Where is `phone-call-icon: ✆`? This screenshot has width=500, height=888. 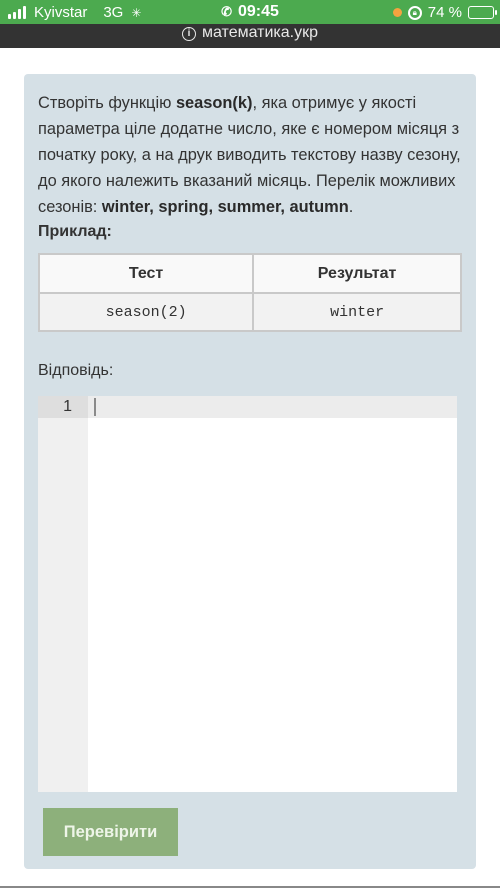 phone-call-icon: ✆ is located at coordinates (226, 11).